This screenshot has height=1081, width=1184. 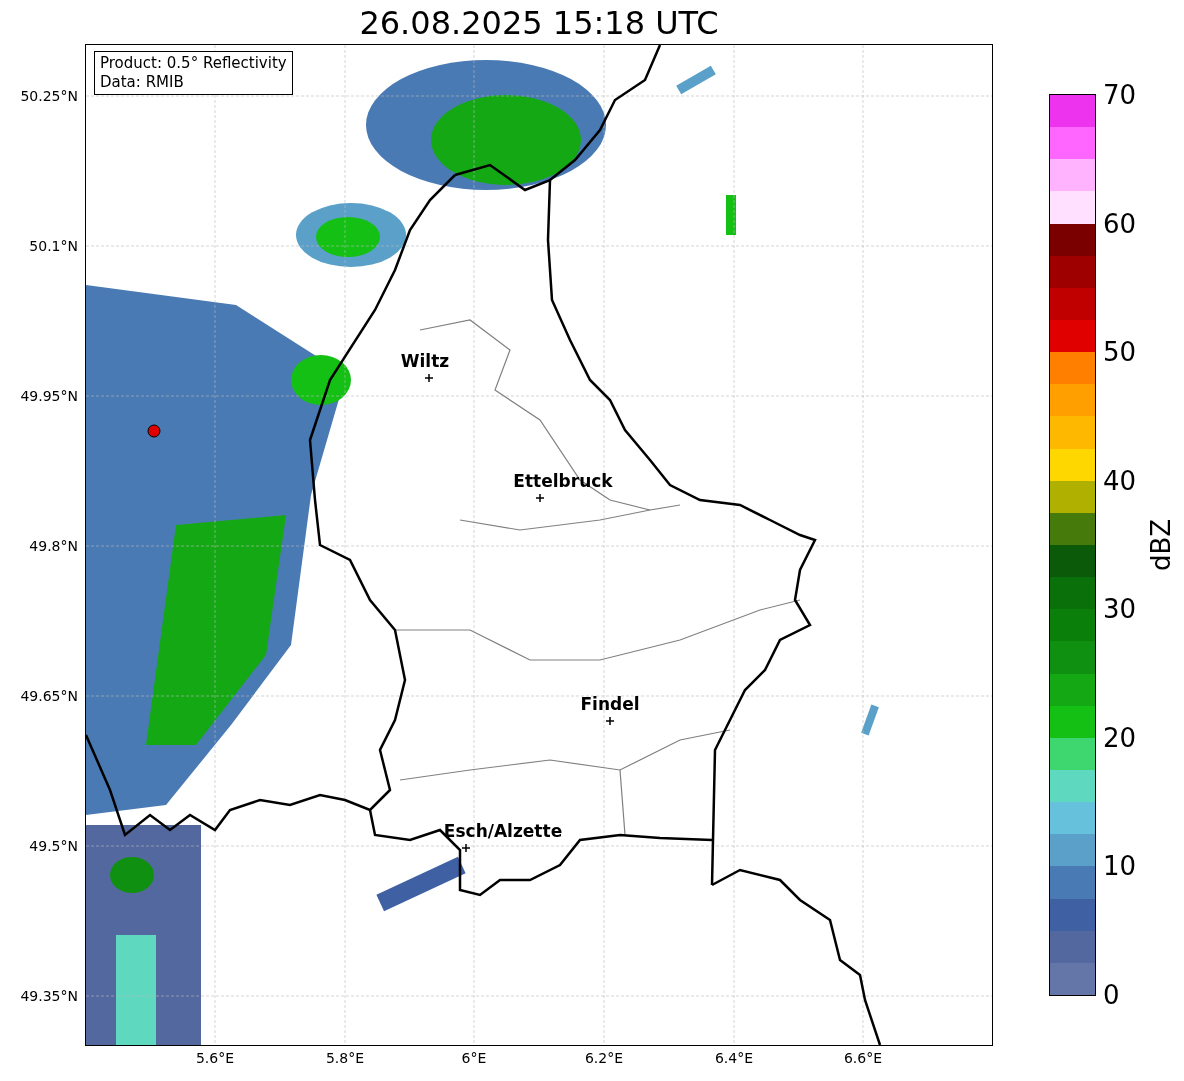 I want to click on colorbar-tick-label: 0, so click(x=1111, y=995).